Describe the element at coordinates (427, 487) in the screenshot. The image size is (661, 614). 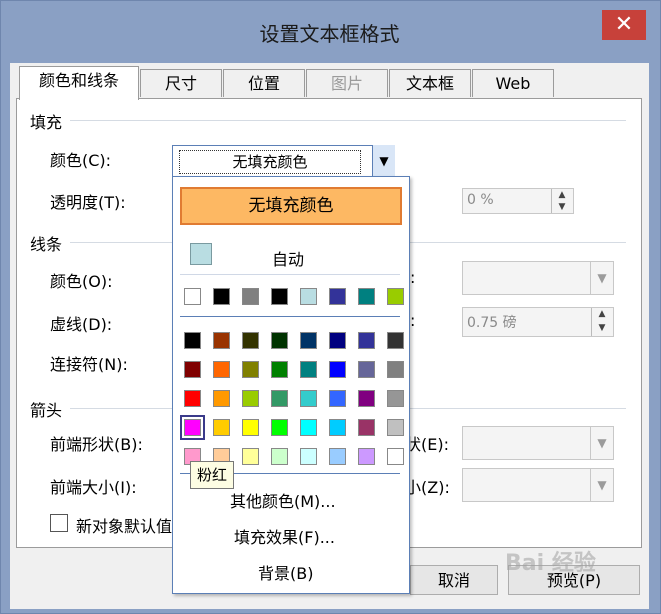
I see `end-size-label: 小(Z):` at that location.